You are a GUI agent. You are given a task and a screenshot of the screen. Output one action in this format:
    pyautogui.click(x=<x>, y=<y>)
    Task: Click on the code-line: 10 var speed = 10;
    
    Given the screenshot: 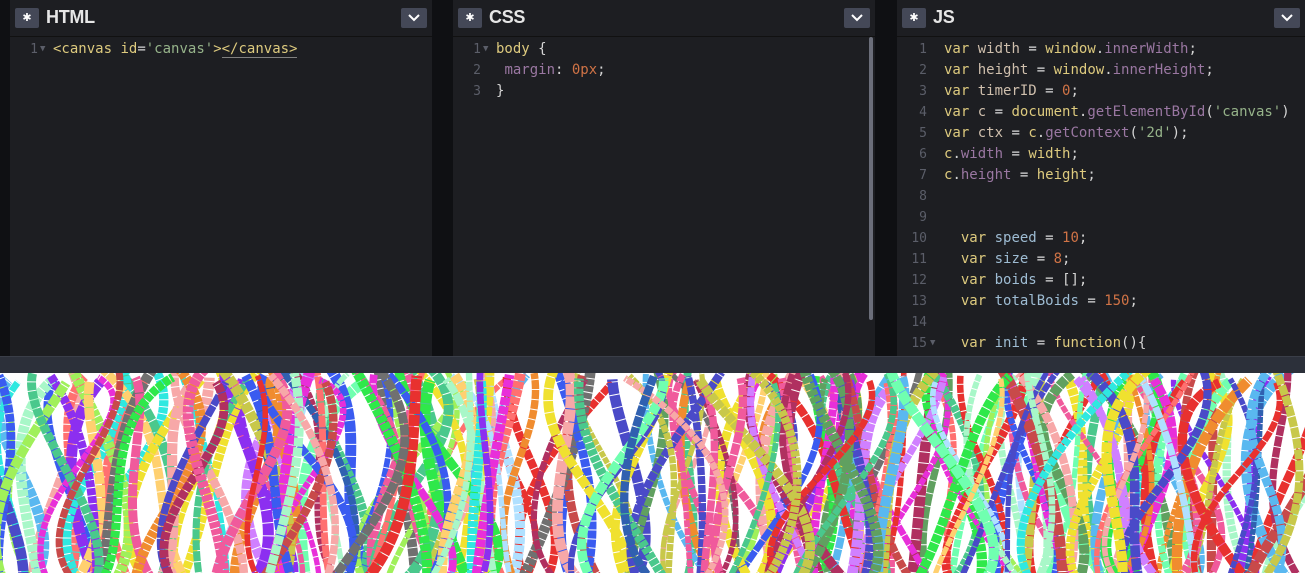 What is the action you would take?
    pyautogui.click(x=1101, y=238)
    